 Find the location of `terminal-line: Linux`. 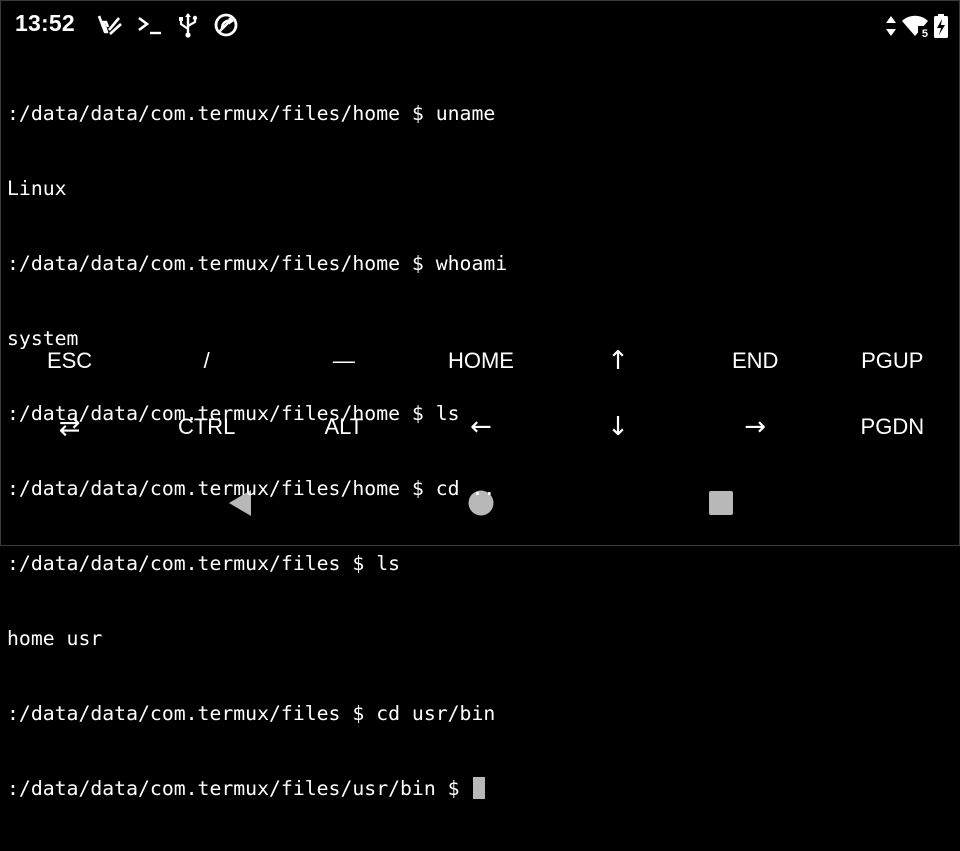

terminal-line: Linux is located at coordinates (37, 188).